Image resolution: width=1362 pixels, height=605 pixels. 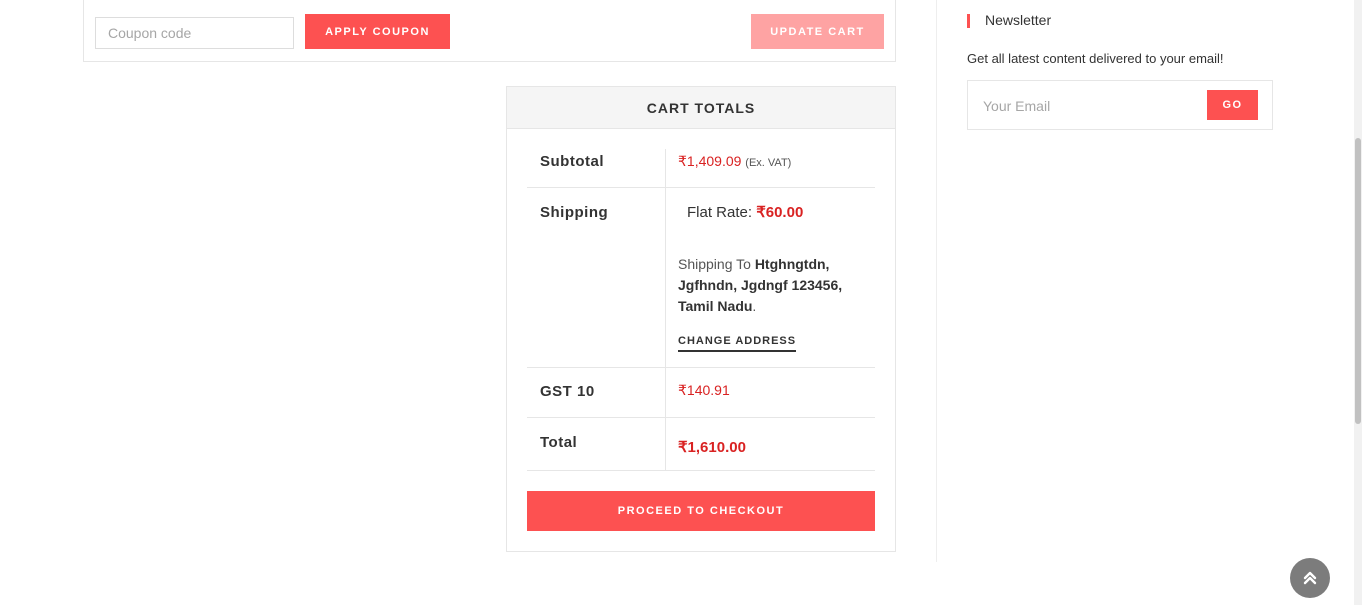 I want to click on shipping-to-prefix: Shipping To, so click(x=714, y=264).